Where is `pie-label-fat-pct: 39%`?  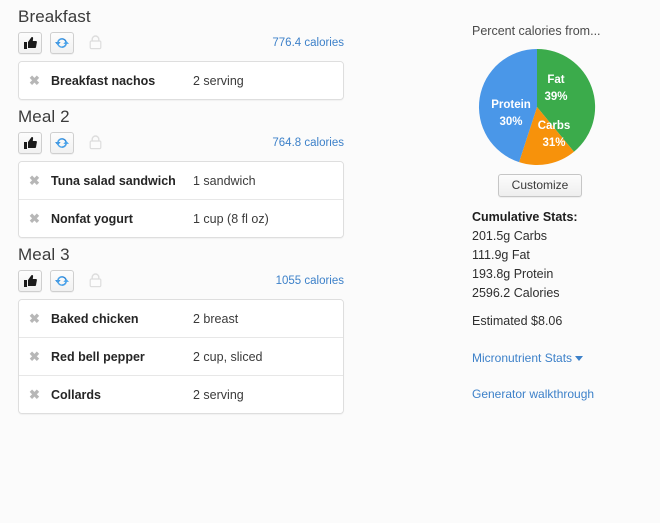
pie-label-fat-pct: 39% is located at coordinates (555, 97).